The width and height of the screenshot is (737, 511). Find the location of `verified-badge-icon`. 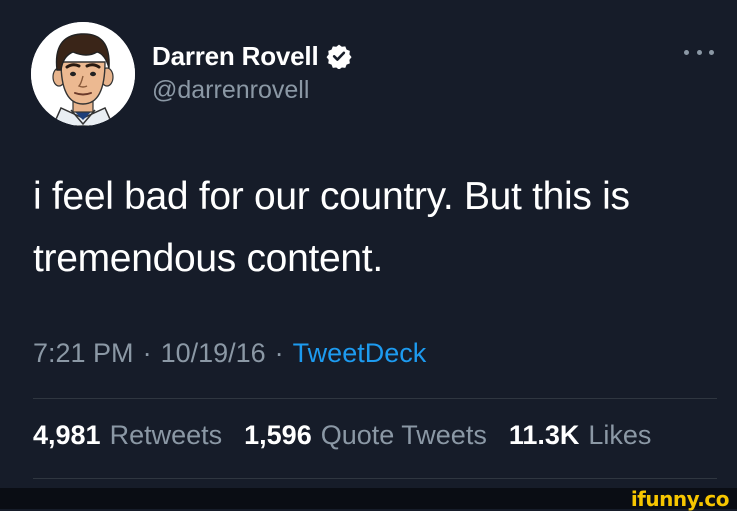

verified-badge-icon is located at coordinates (340, 56).